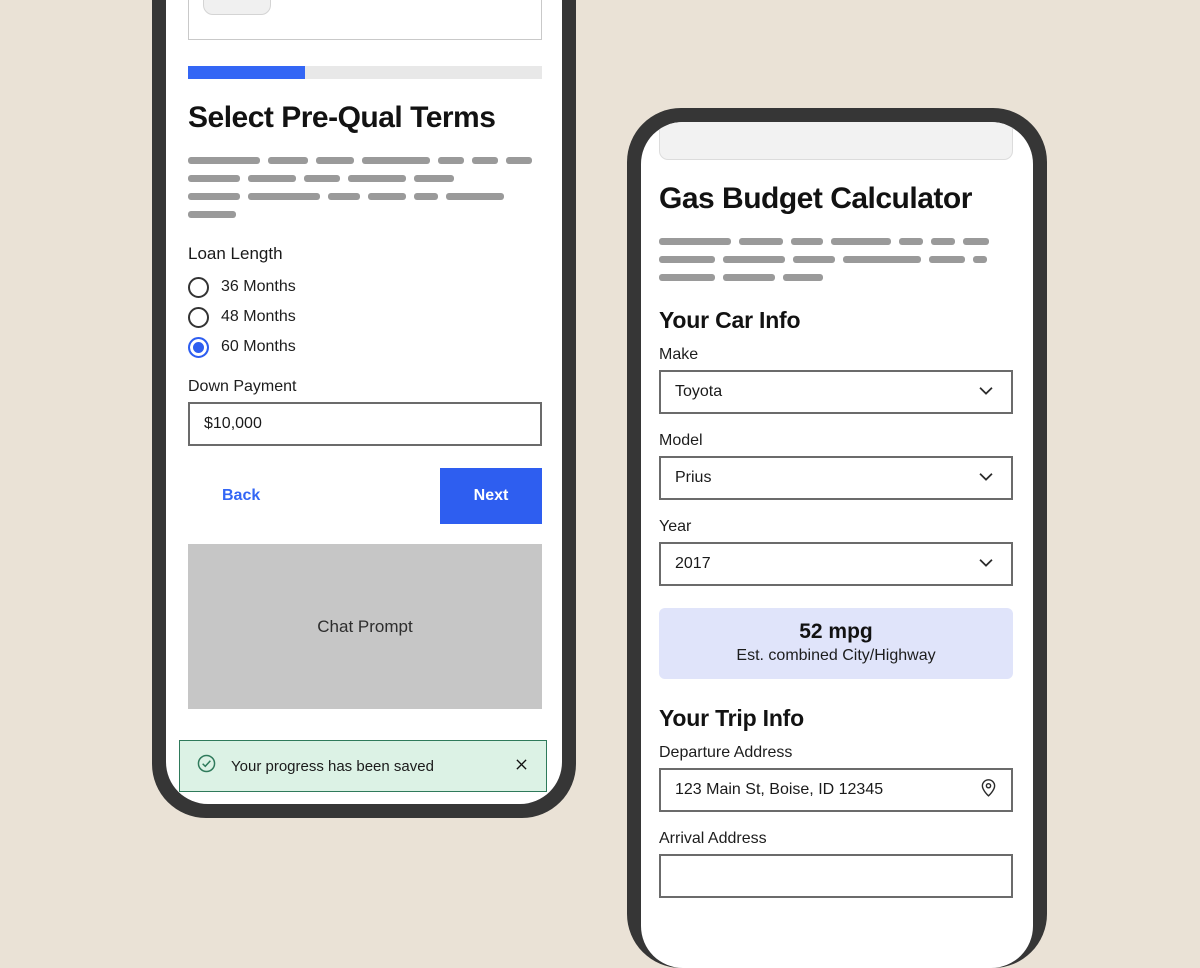  What do you see at coordinates (836, 141) in the screenshot?
I see `browser-url-bar` at bounding box center [836, 141].